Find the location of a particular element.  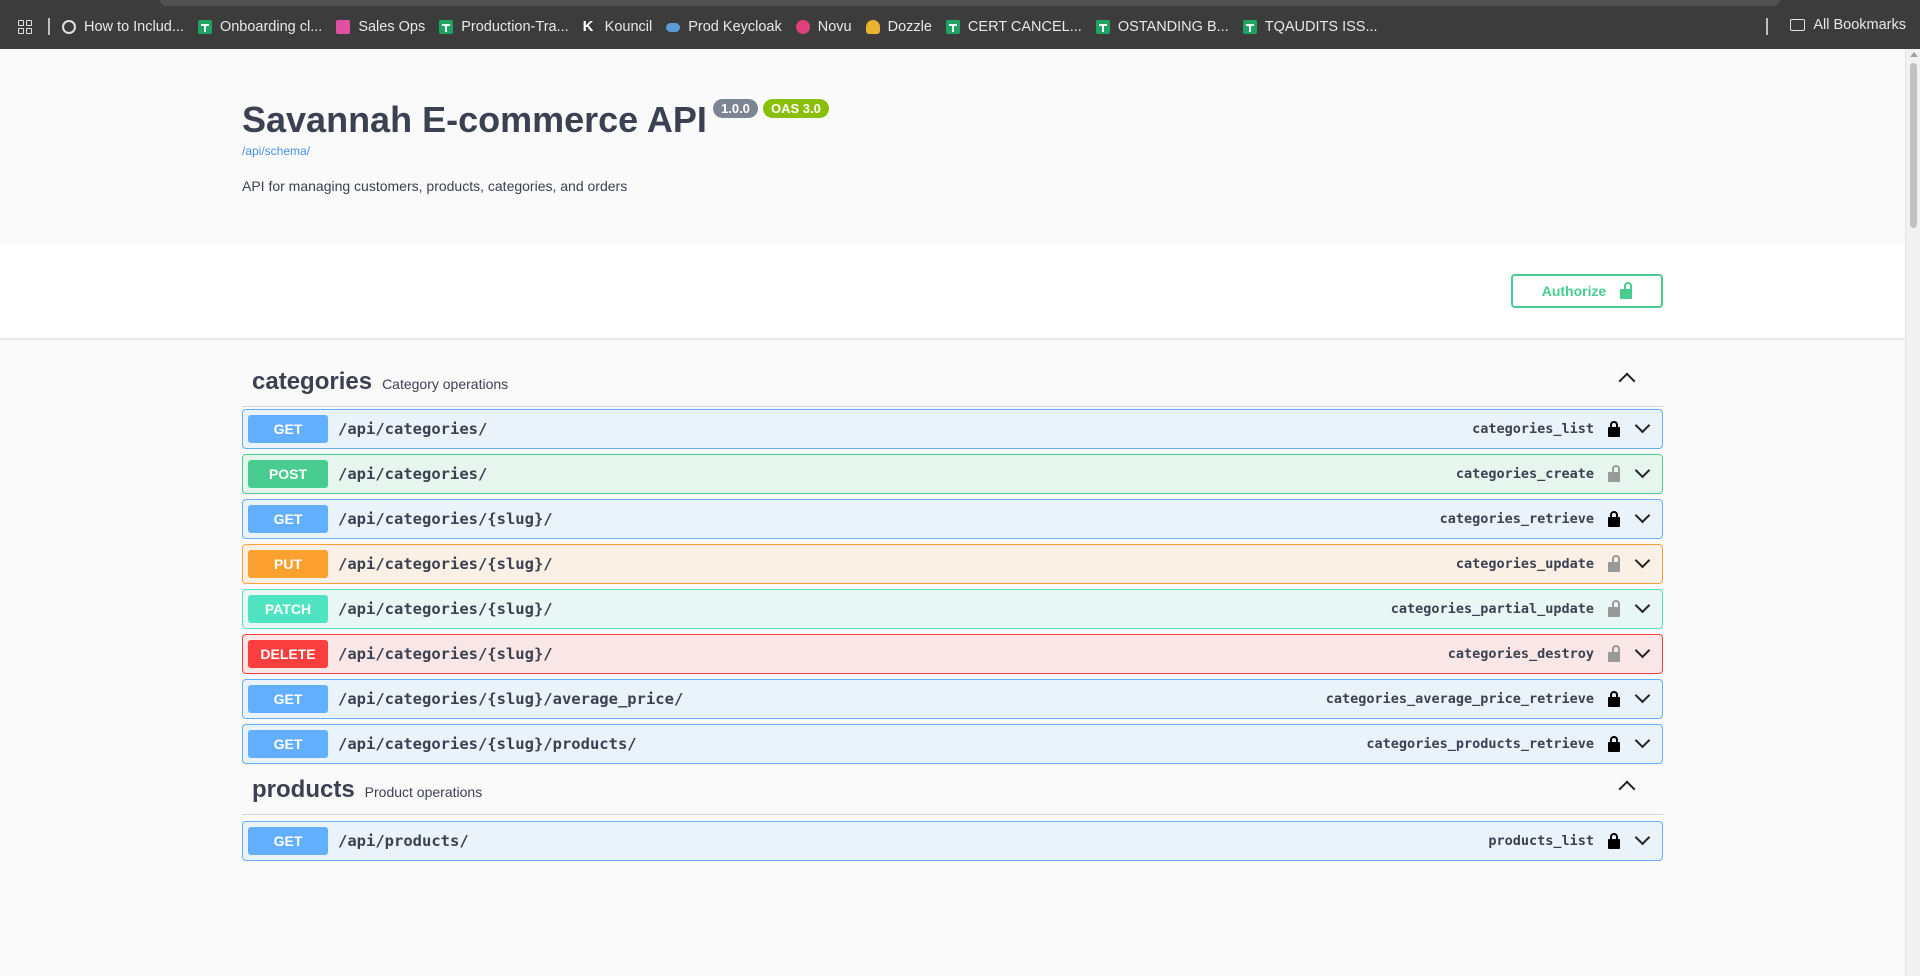

globe-icon is located at coordinates (69, 27).